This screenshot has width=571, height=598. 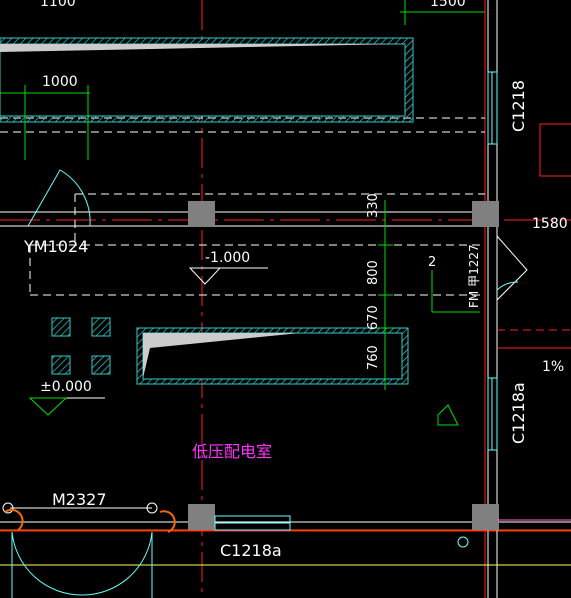 What do you see at coordinates (432, 262) in the screenshot?
I see `num-2-label: 2` at bounding box center [432, 262].